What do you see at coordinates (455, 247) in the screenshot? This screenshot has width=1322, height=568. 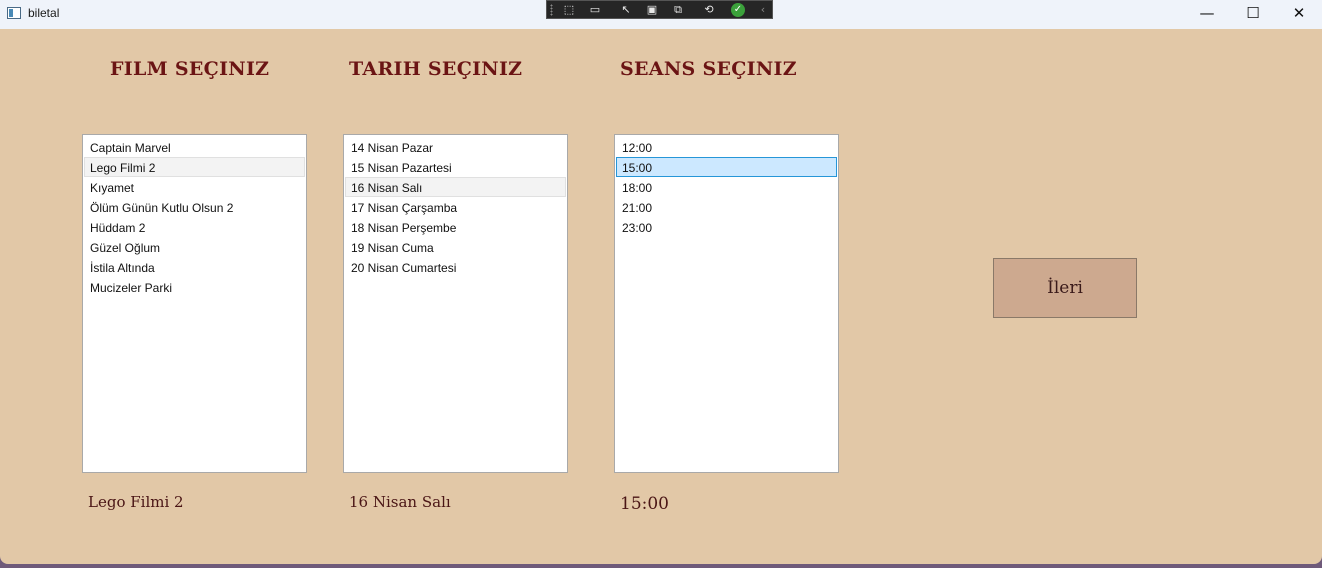 I see `date-list-item: 19 Nisan Cuma` at bounding box center [455, 247].